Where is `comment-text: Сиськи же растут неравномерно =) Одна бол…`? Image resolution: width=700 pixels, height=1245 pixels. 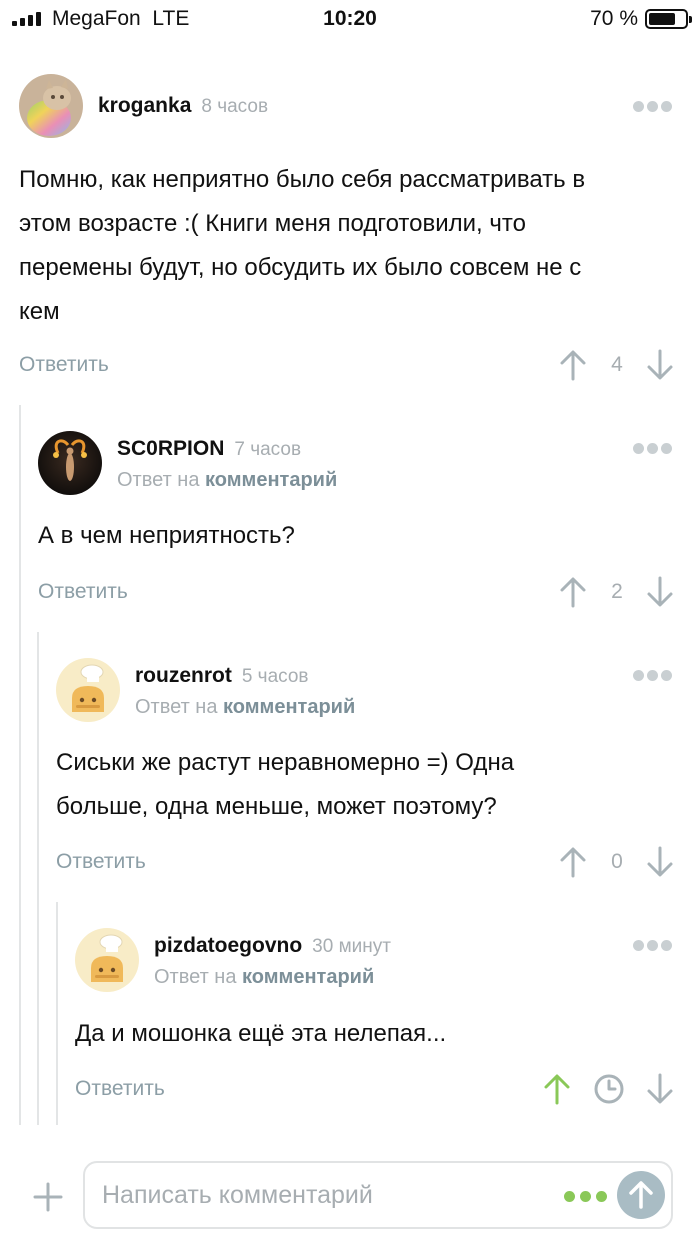 comment-text: Сиськи же растут неравномерно =) Одна бол… is located at coordinates (285, 784).